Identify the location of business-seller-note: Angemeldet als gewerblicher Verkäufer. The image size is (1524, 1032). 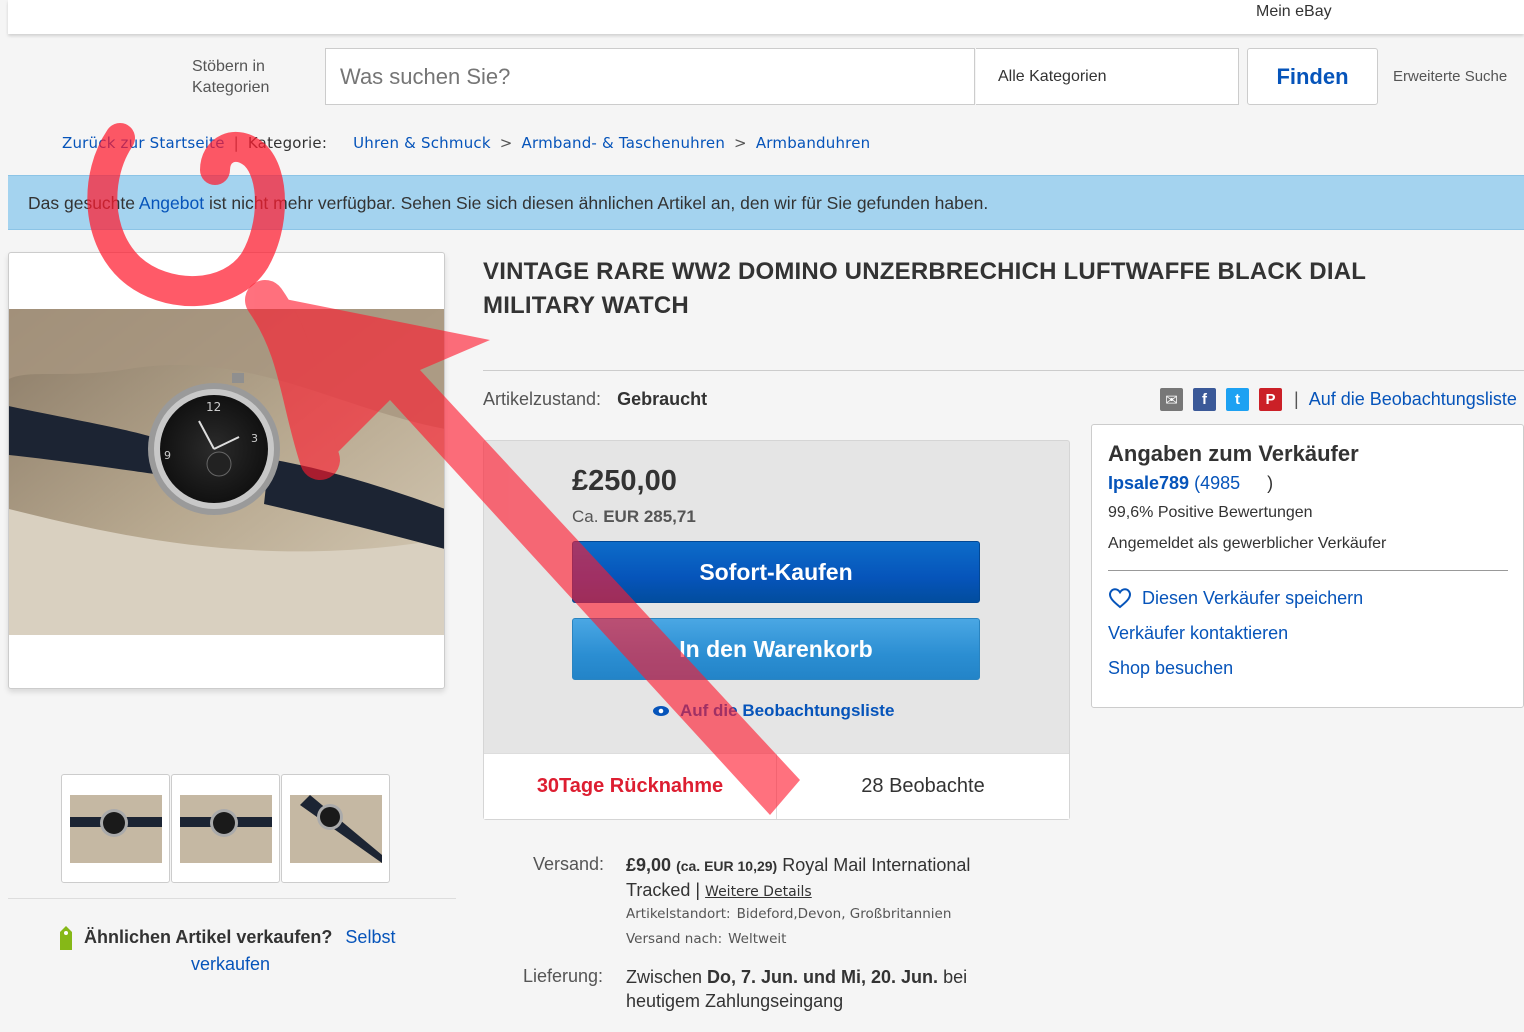
(1247, 543).